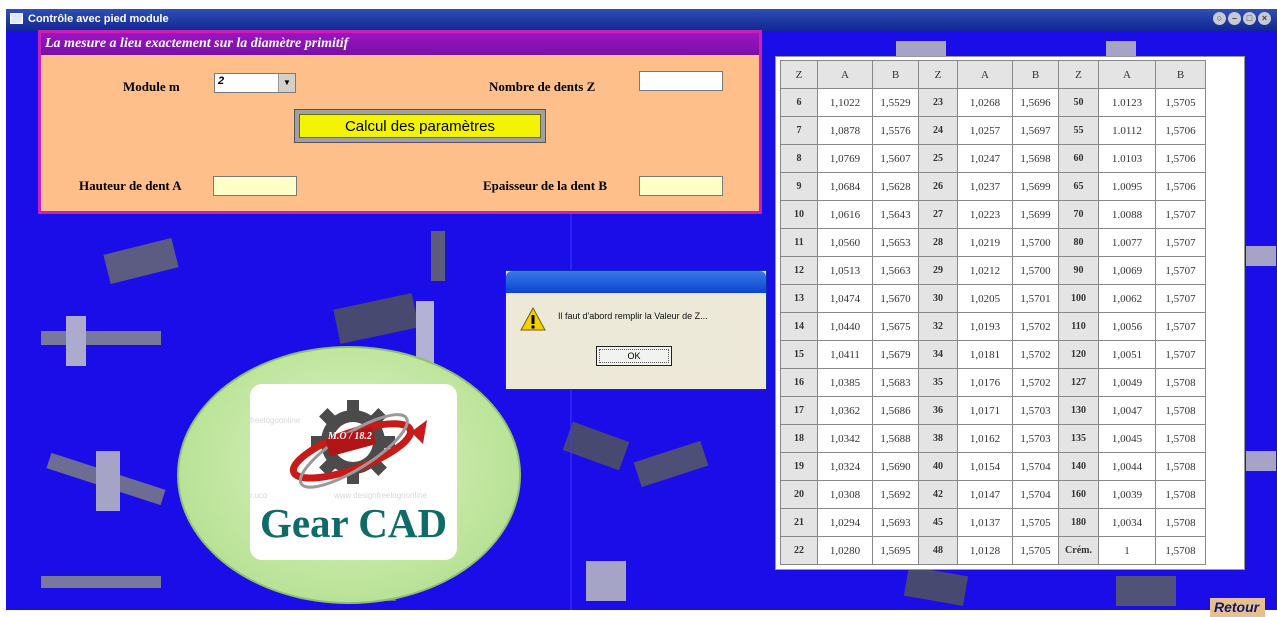 This screenshot has width=1277, height=617. I want to click on table-cell: 1,5653, so click(895, 242).